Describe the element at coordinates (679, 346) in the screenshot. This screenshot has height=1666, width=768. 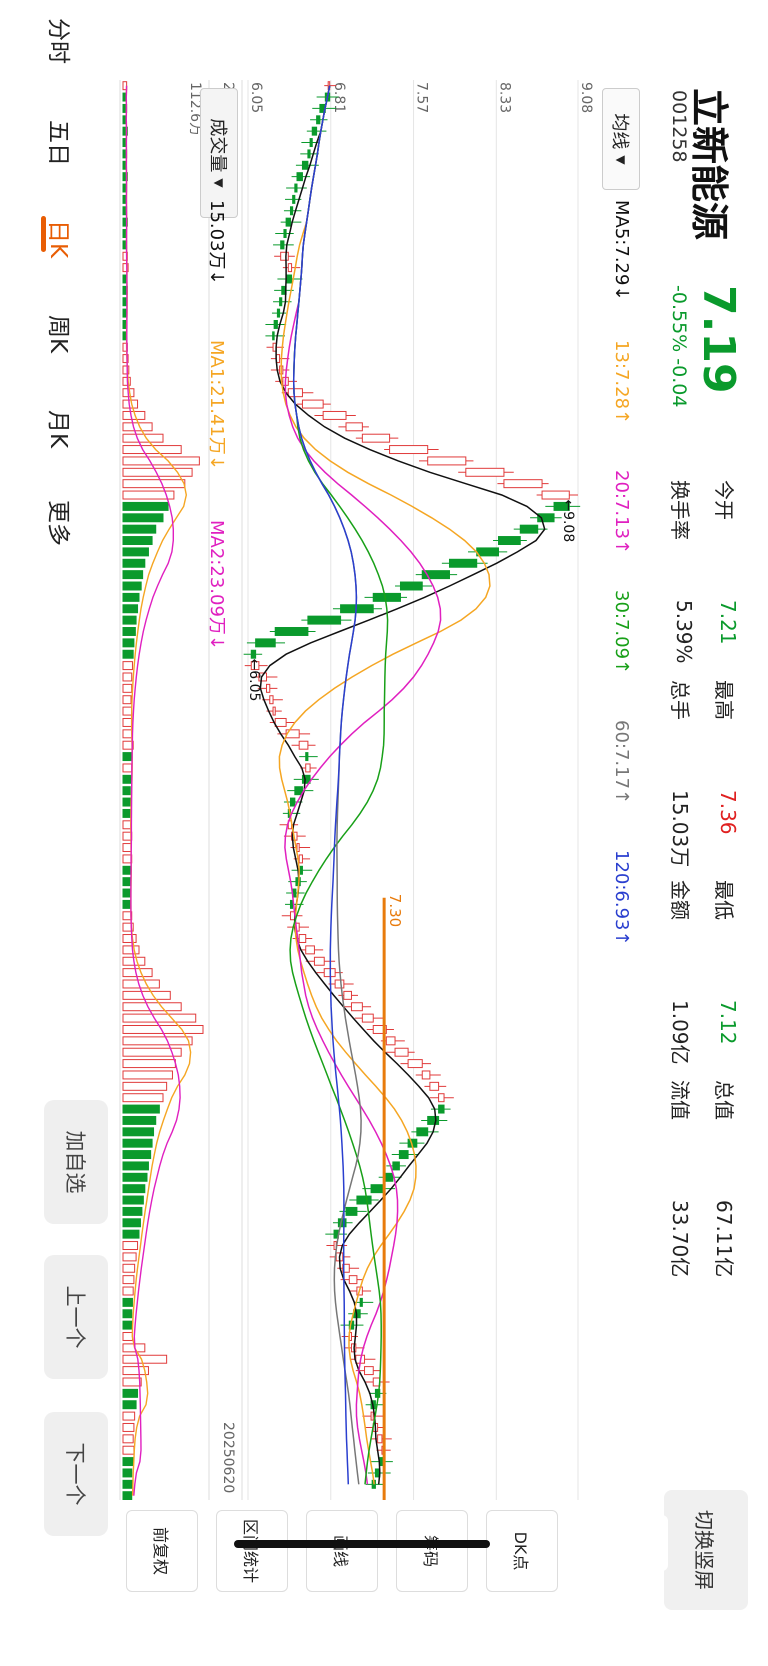
I see `price-change: -0.55% -0.04` at that location.